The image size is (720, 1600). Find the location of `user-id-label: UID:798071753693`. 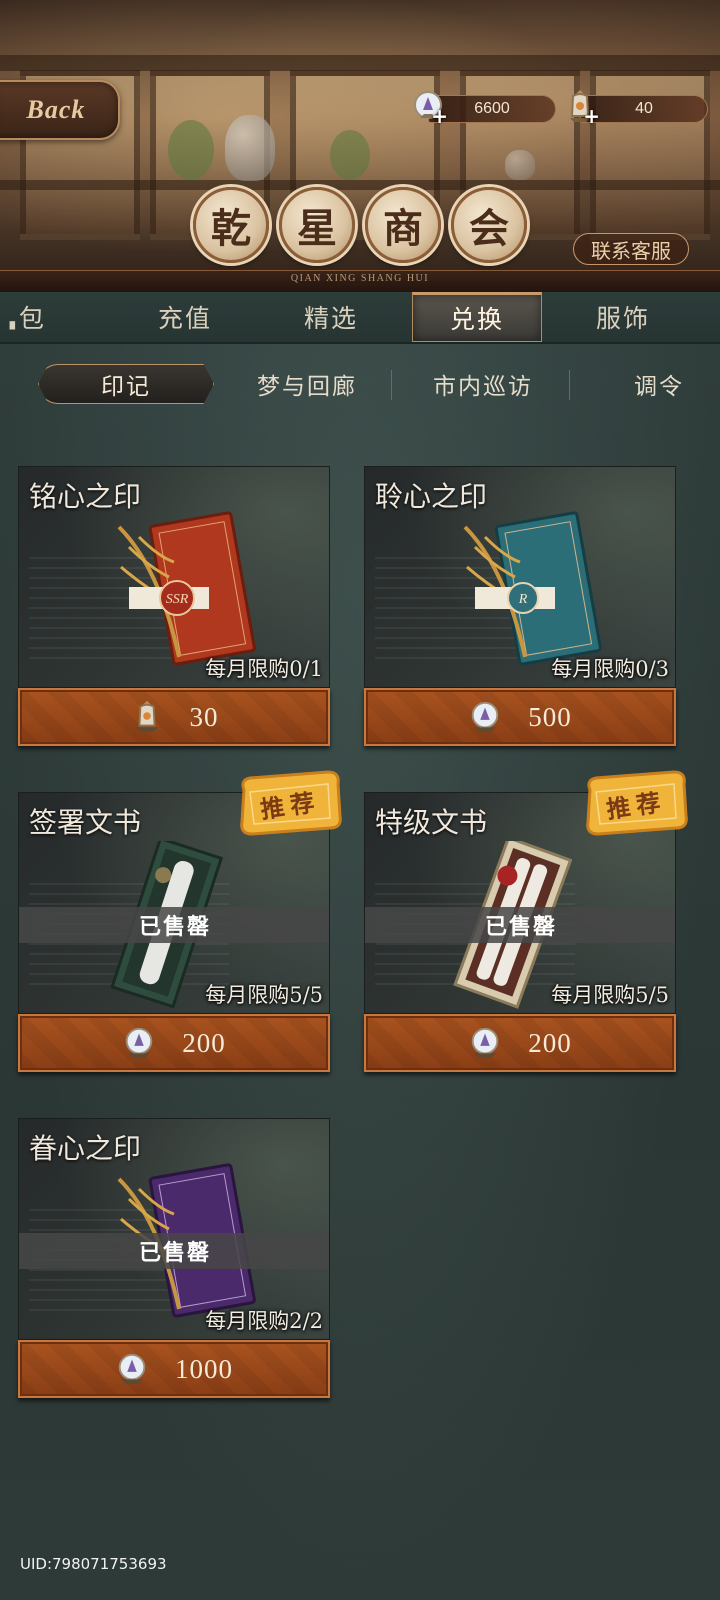

user-id-label: UID:798071753693 is located at coordinates (93, 1564).